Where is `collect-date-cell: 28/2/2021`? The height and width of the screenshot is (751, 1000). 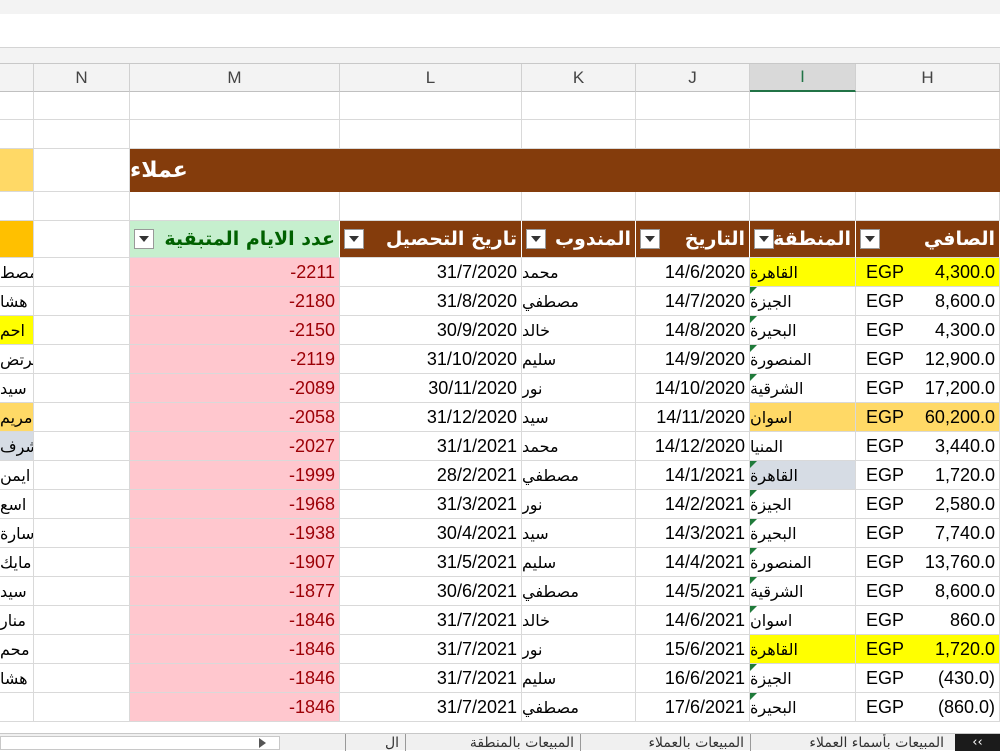 collect-date-cell: 28/2/2021 is located at coordinates (431, 475).